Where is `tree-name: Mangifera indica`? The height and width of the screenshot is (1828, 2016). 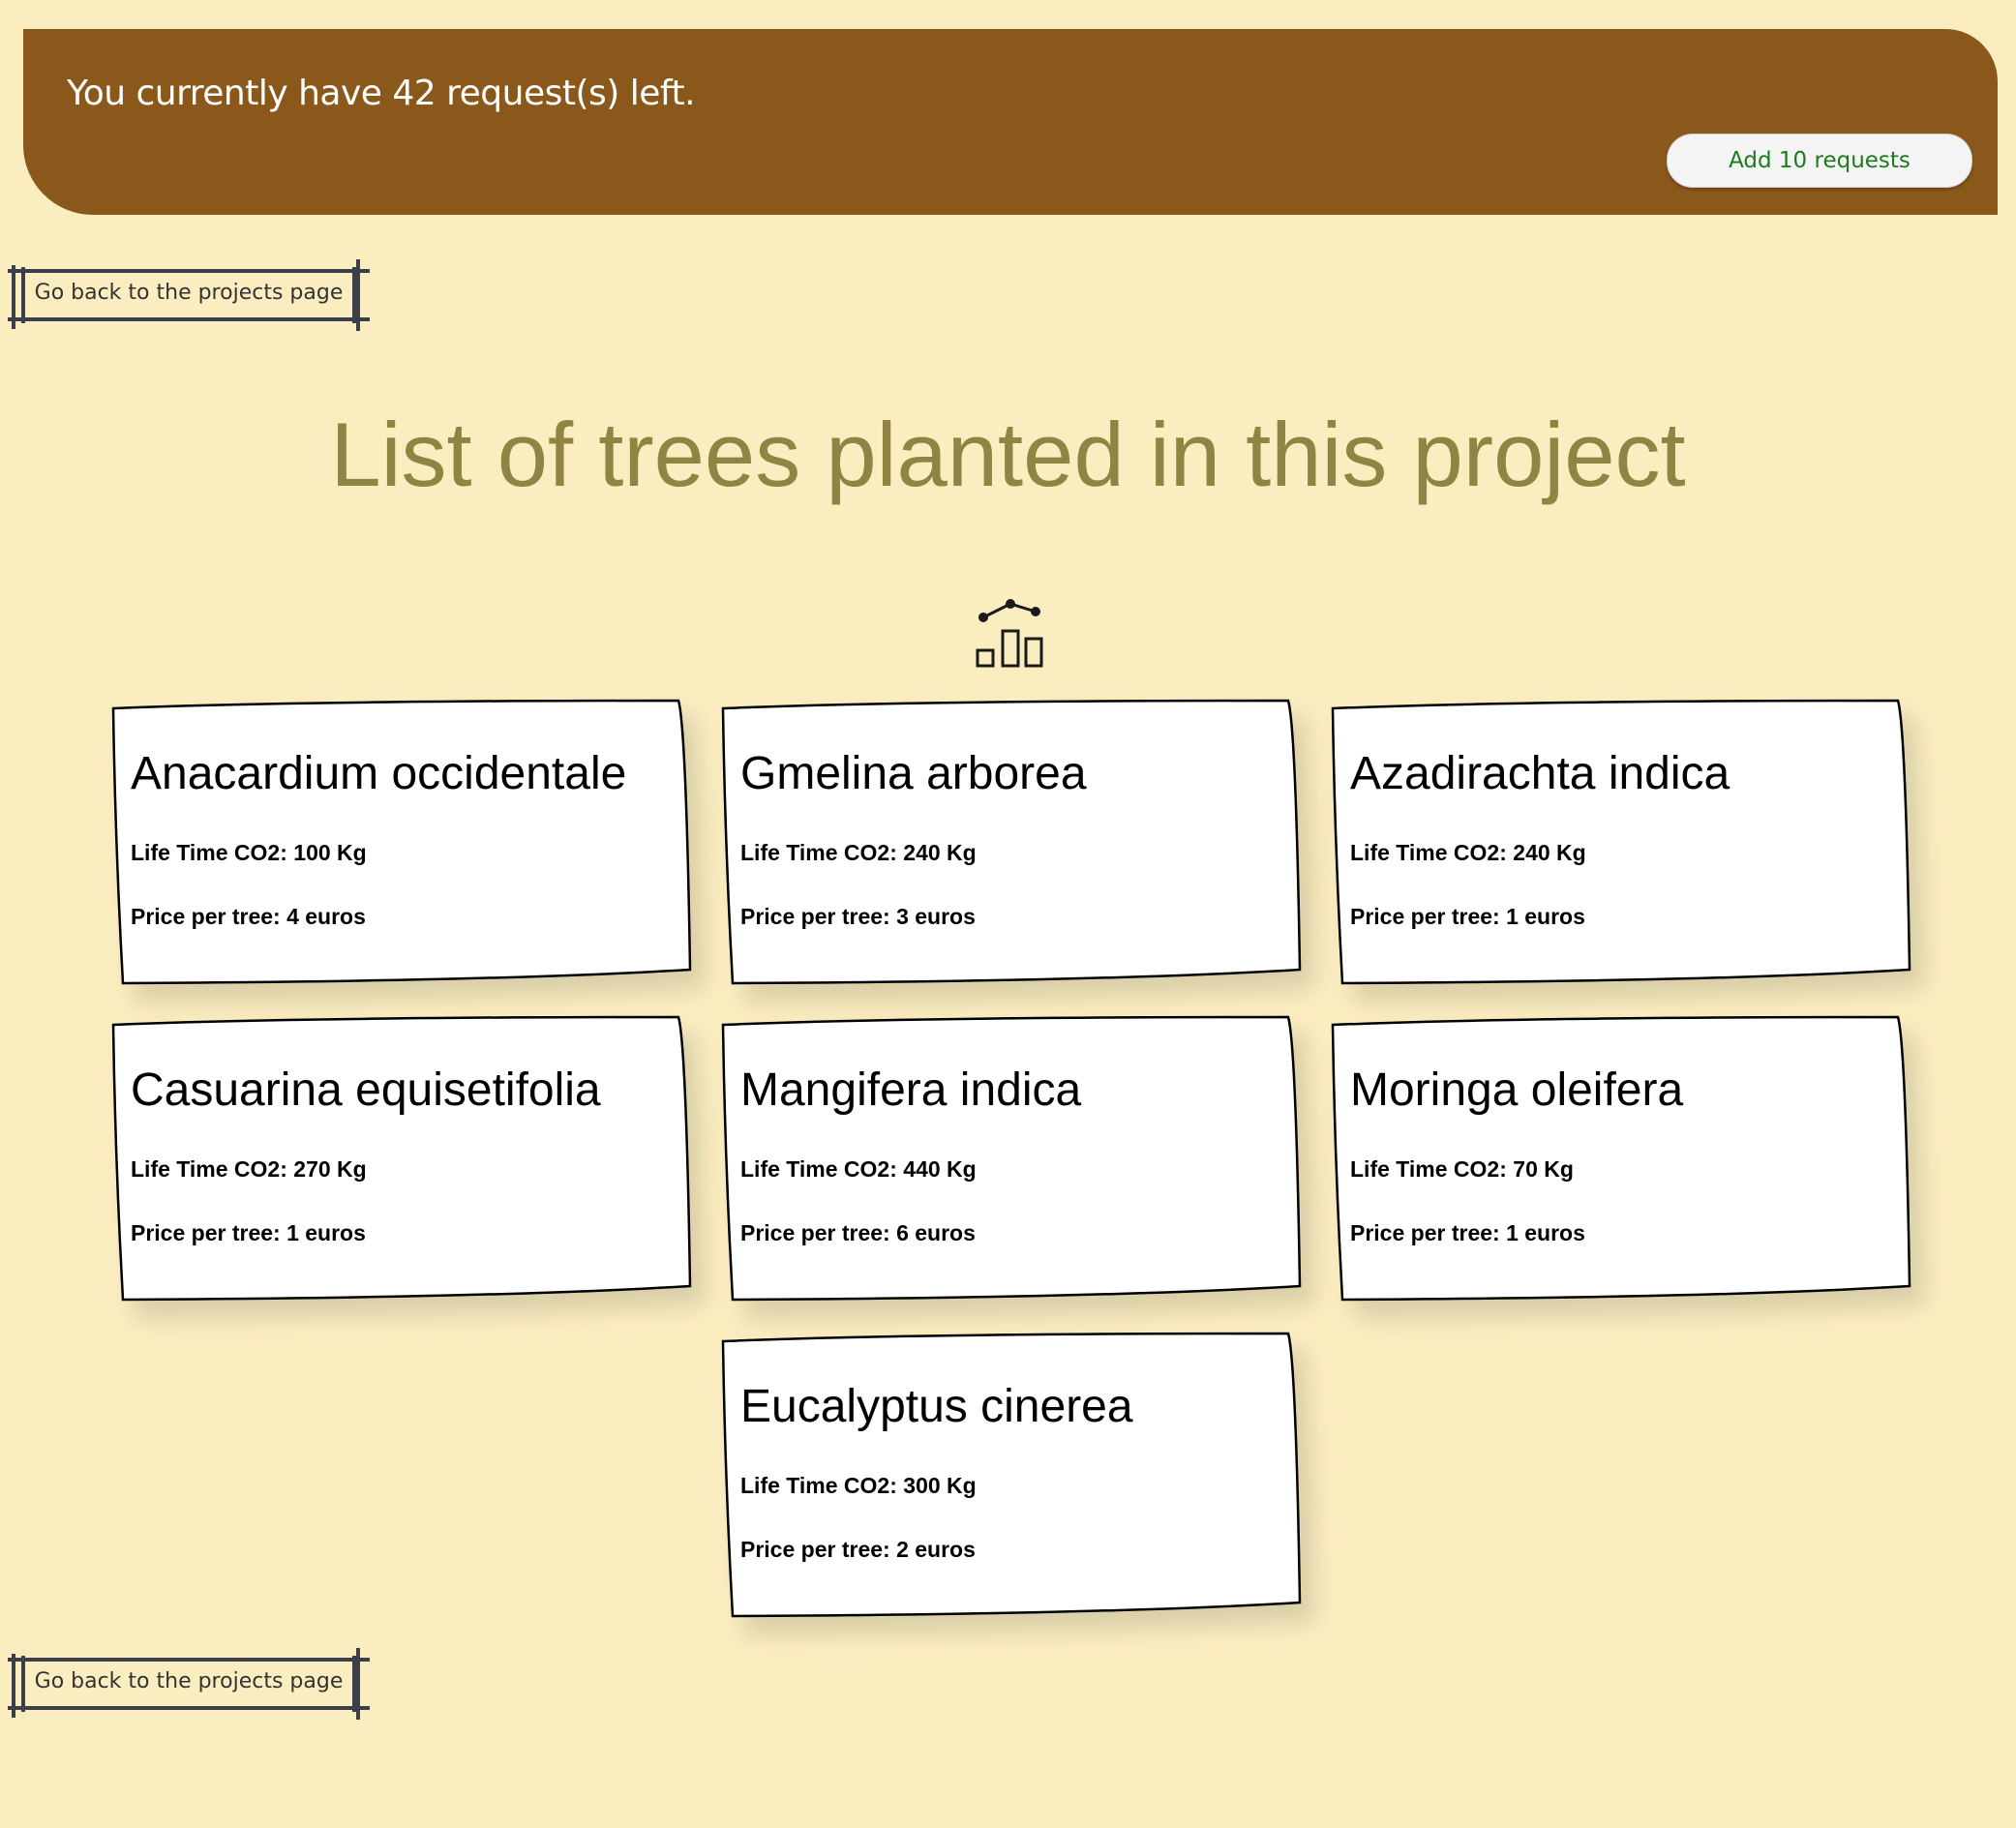 tree-name: Mangifera indica is located at coordinates (911, 1090).